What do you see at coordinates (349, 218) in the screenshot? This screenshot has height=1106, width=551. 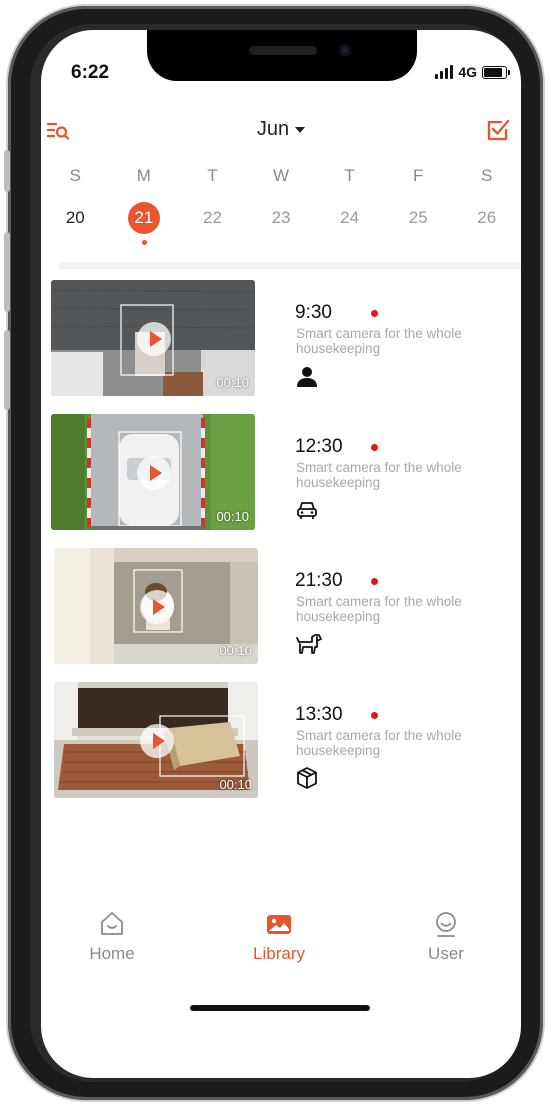 I see `date-cell: 24` at bounding box center [349, 218].